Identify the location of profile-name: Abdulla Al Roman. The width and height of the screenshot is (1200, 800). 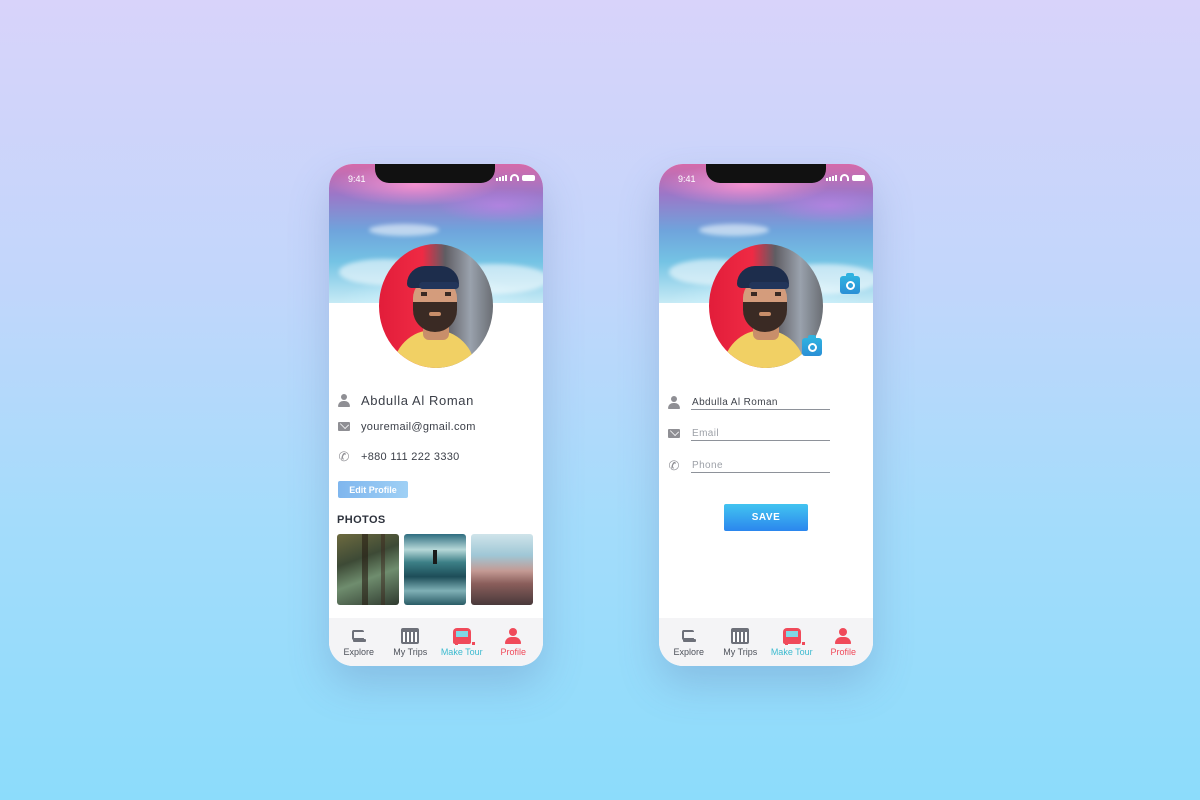
(417, 400).